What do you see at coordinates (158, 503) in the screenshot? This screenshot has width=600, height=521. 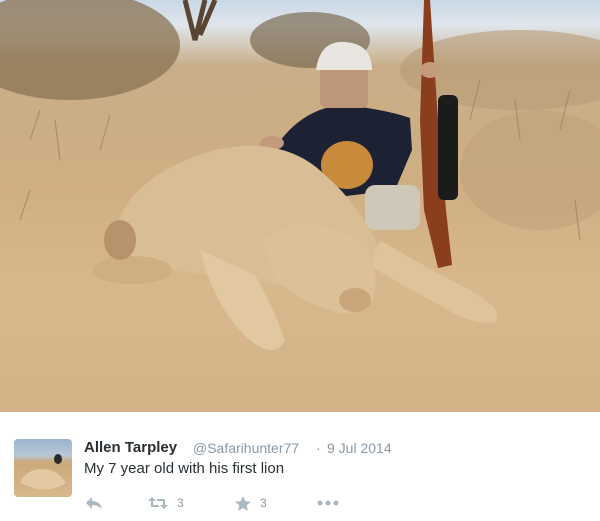 I see `retweet-icon` at bounding box center [158, 503].